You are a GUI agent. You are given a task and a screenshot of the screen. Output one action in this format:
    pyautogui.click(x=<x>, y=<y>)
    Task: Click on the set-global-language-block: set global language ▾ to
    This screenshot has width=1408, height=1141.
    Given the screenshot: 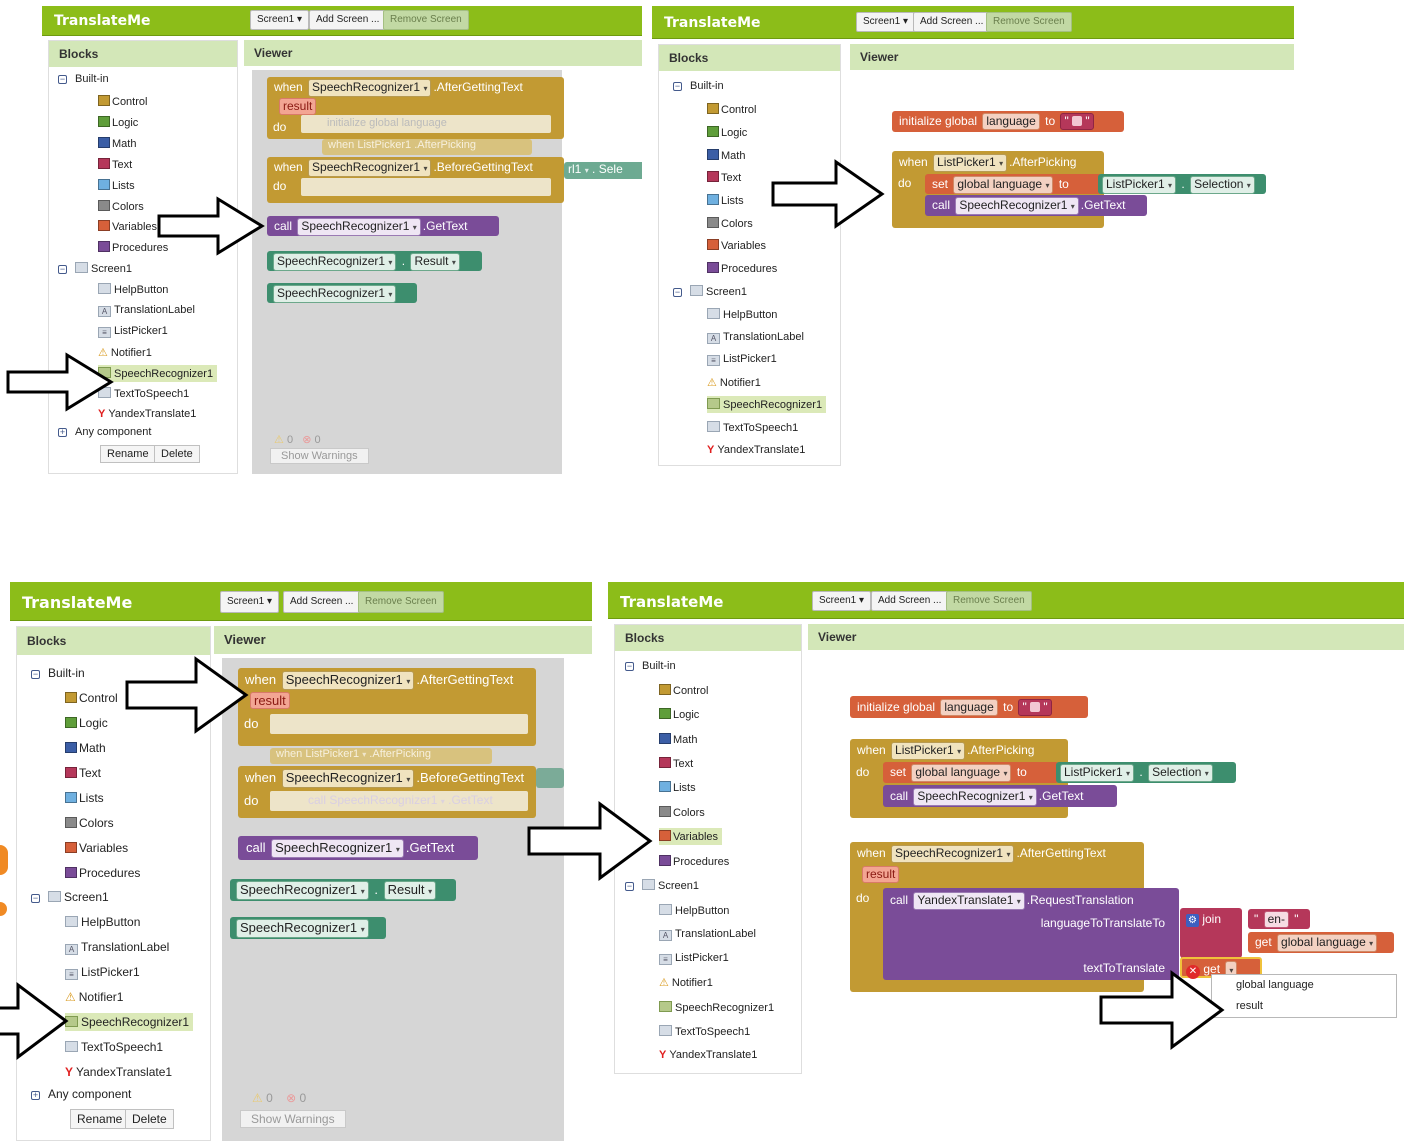 What is the action you would take?
    pyautogui.click(x=971, y=772)
    